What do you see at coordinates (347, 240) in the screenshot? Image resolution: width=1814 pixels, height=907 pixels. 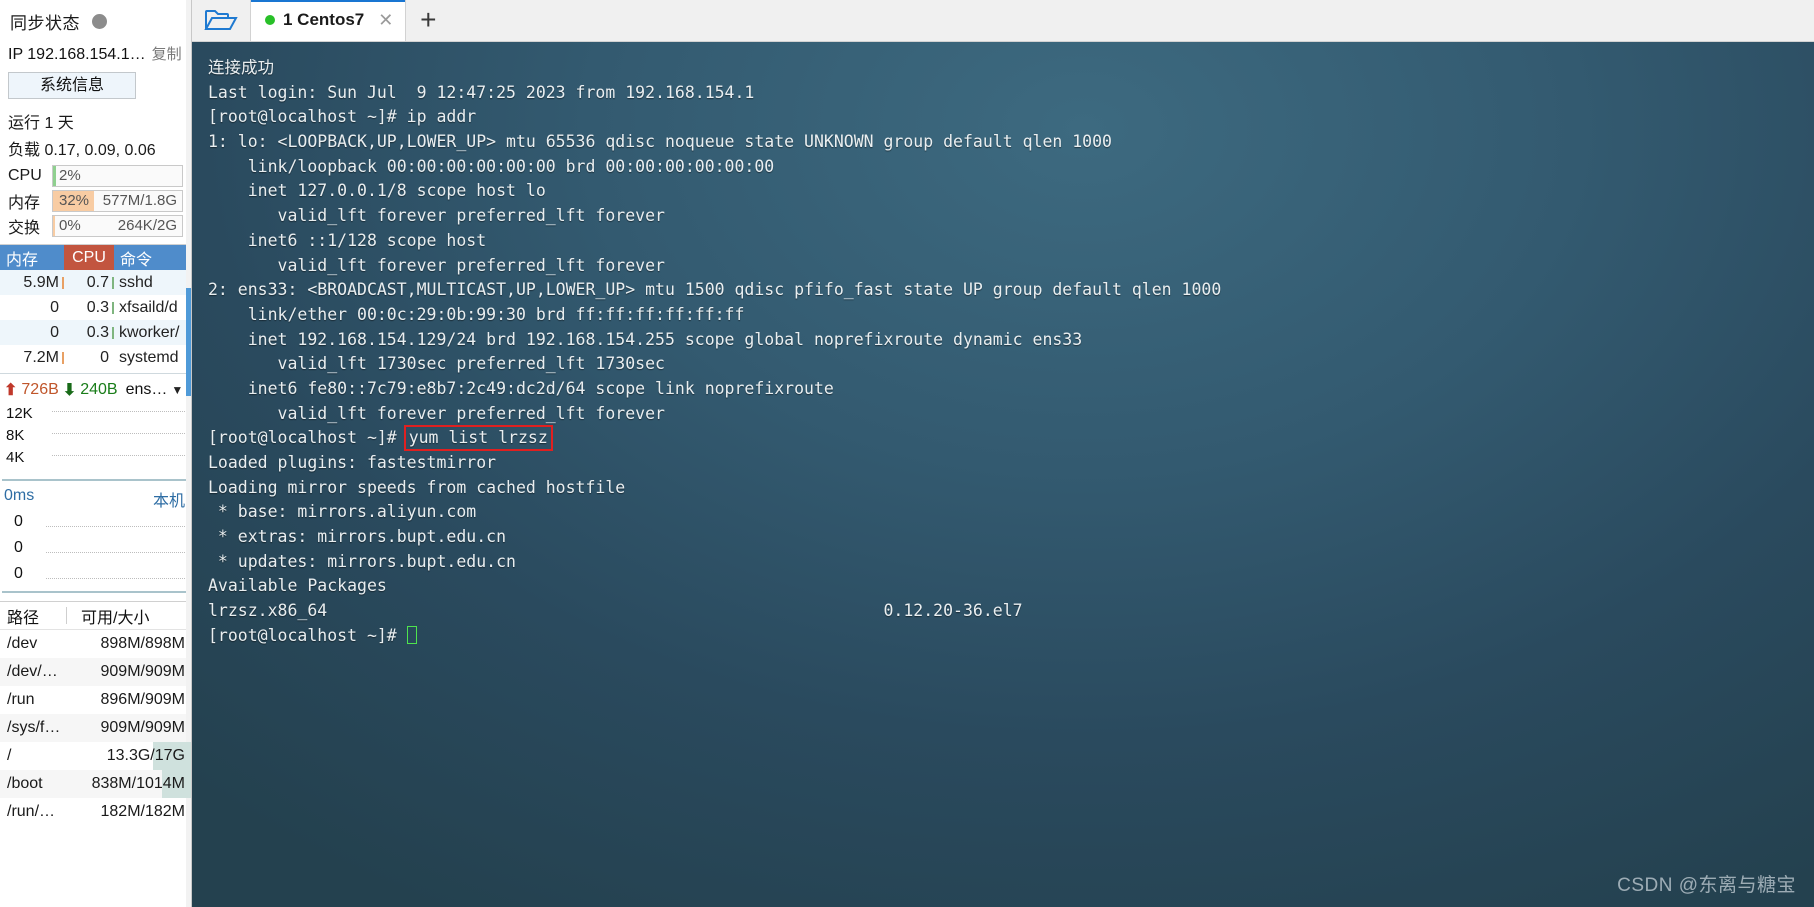 I see `terminal-line-7: inet6 ::1/128 scope host` at bounding box center [347, 240].